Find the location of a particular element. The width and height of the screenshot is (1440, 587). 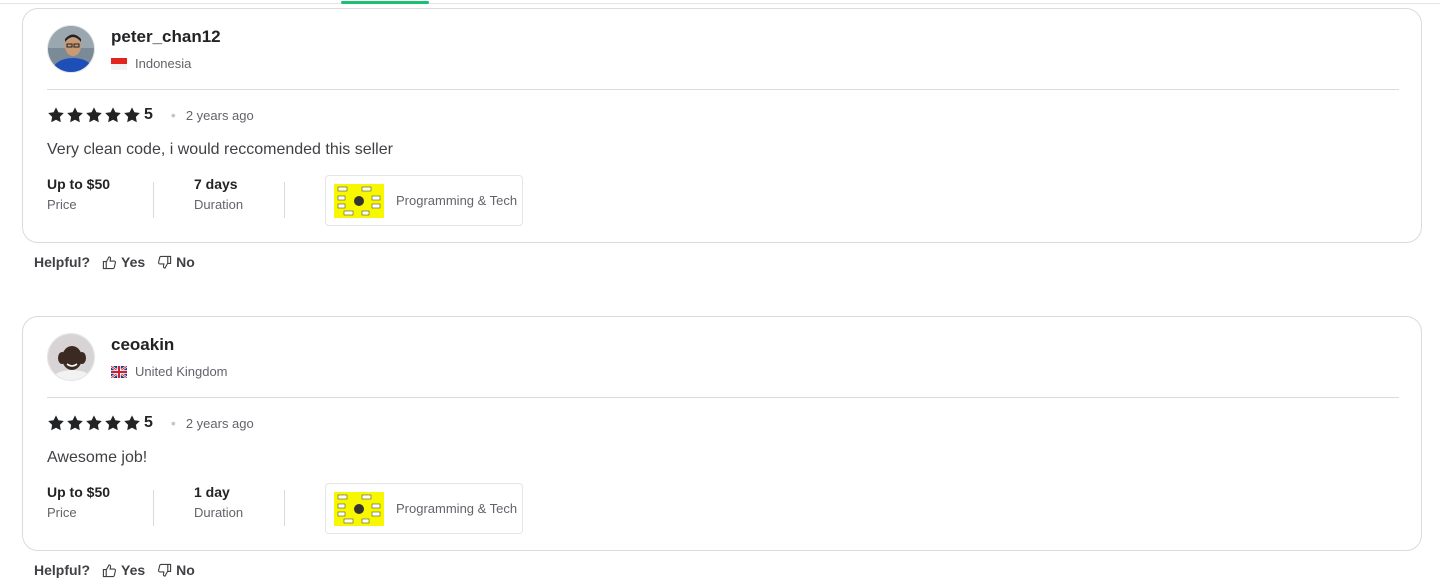

duration-info: 1 day Duration is located at coordinates (218, 502).